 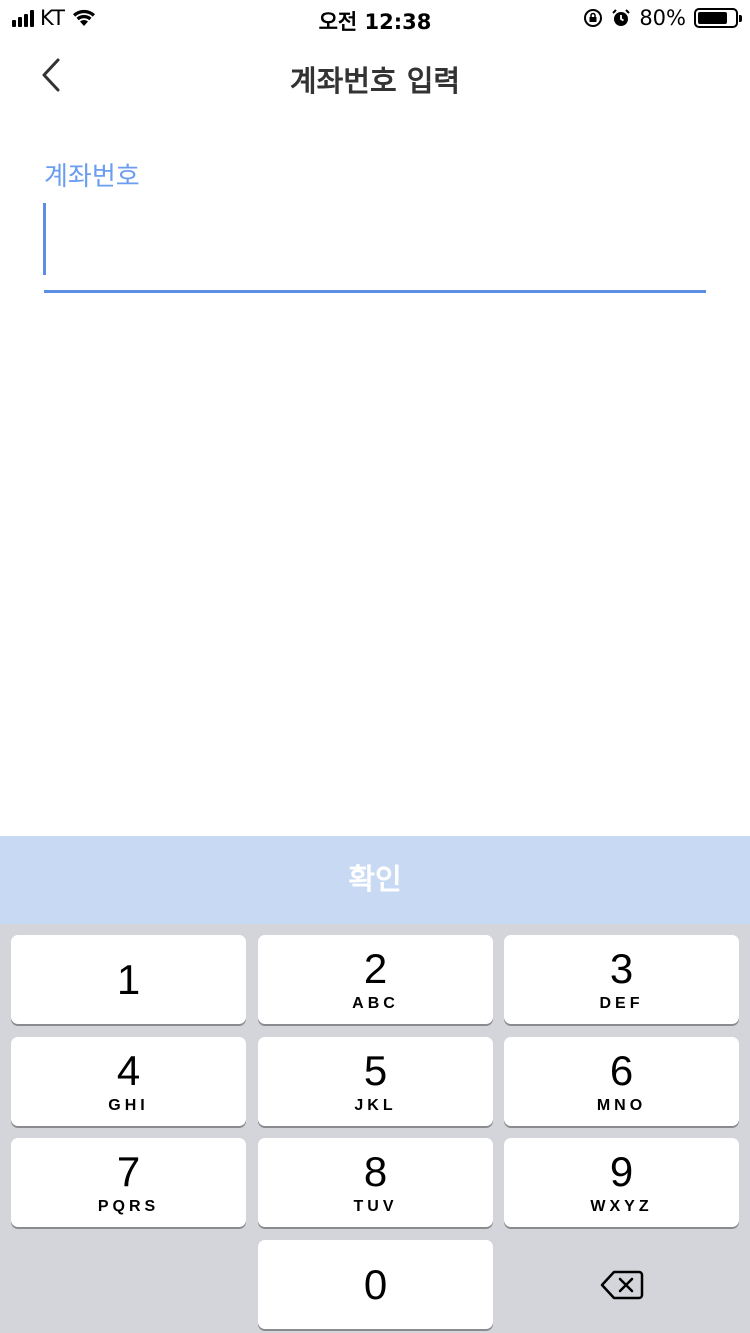 What do you see at coordinates (375, 1171) in the screenshot?
I see `key-digit: 8` at bounding box center [375, 1171].